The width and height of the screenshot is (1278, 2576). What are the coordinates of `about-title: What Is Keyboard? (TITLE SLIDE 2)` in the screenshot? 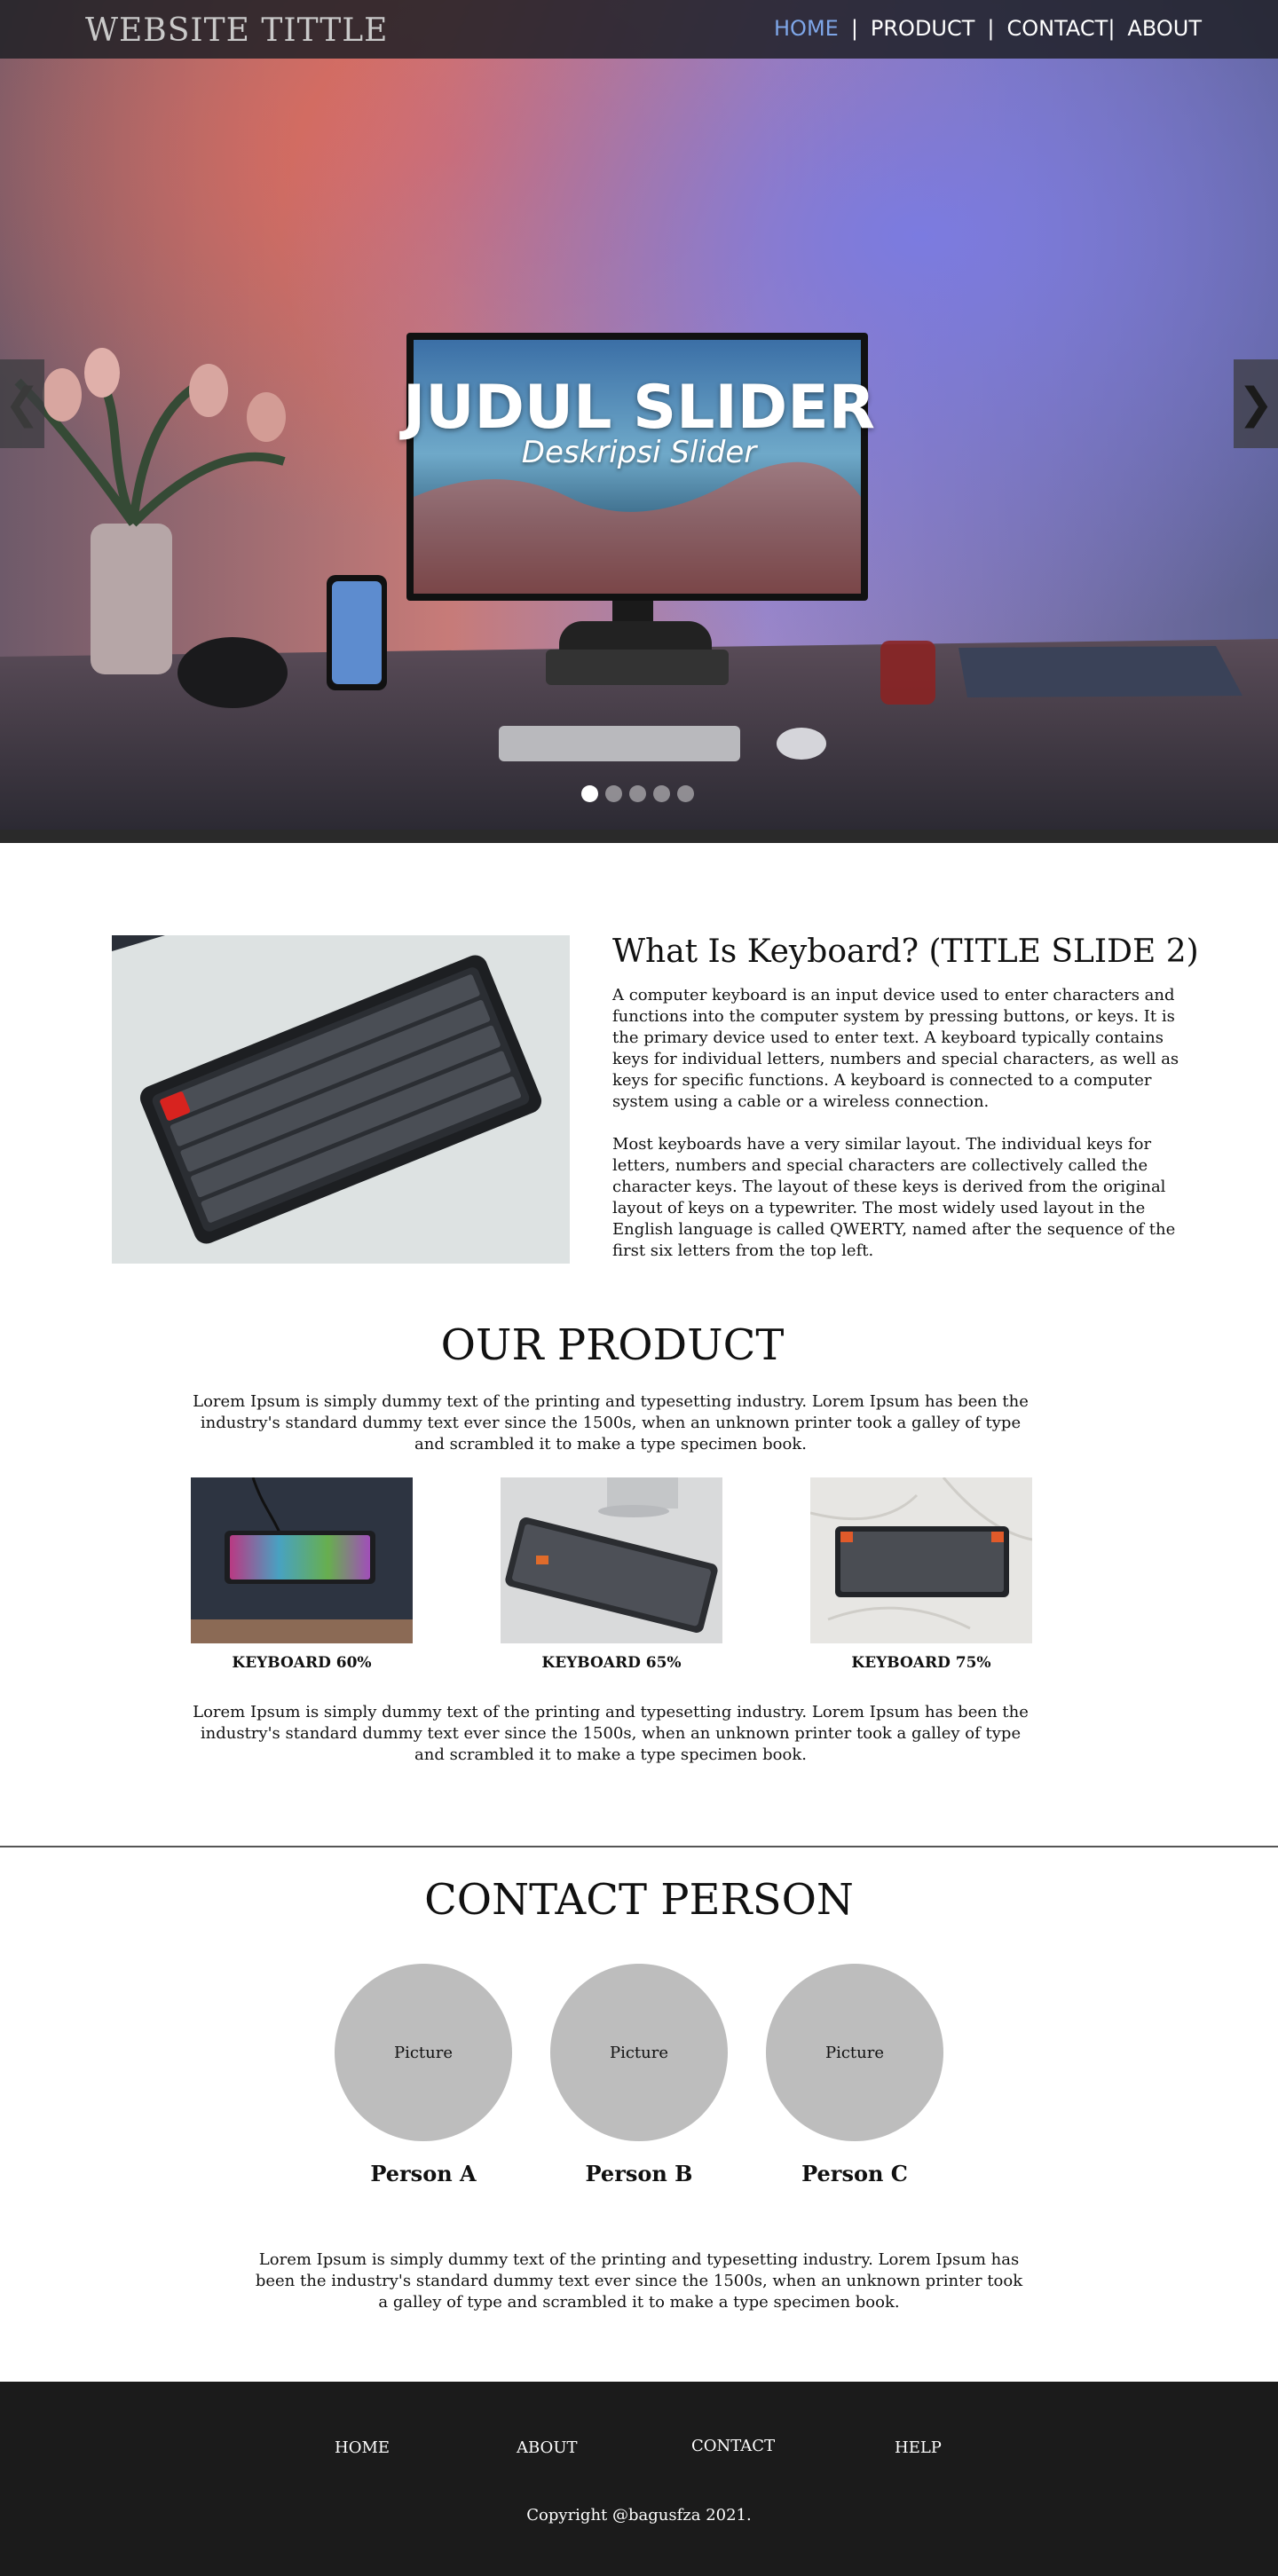 It's located at (905, 952).